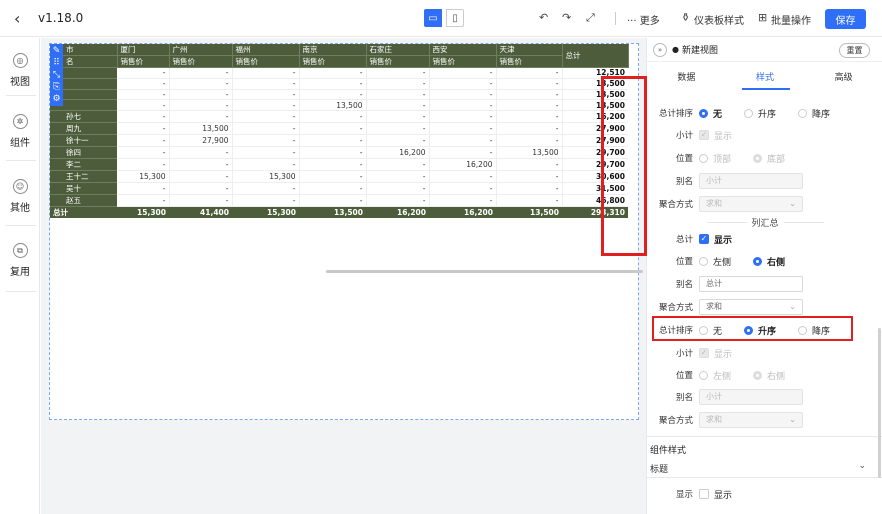 The image size is (882, 514). I want to click on radio-right: 右侧, so click(769, 261).